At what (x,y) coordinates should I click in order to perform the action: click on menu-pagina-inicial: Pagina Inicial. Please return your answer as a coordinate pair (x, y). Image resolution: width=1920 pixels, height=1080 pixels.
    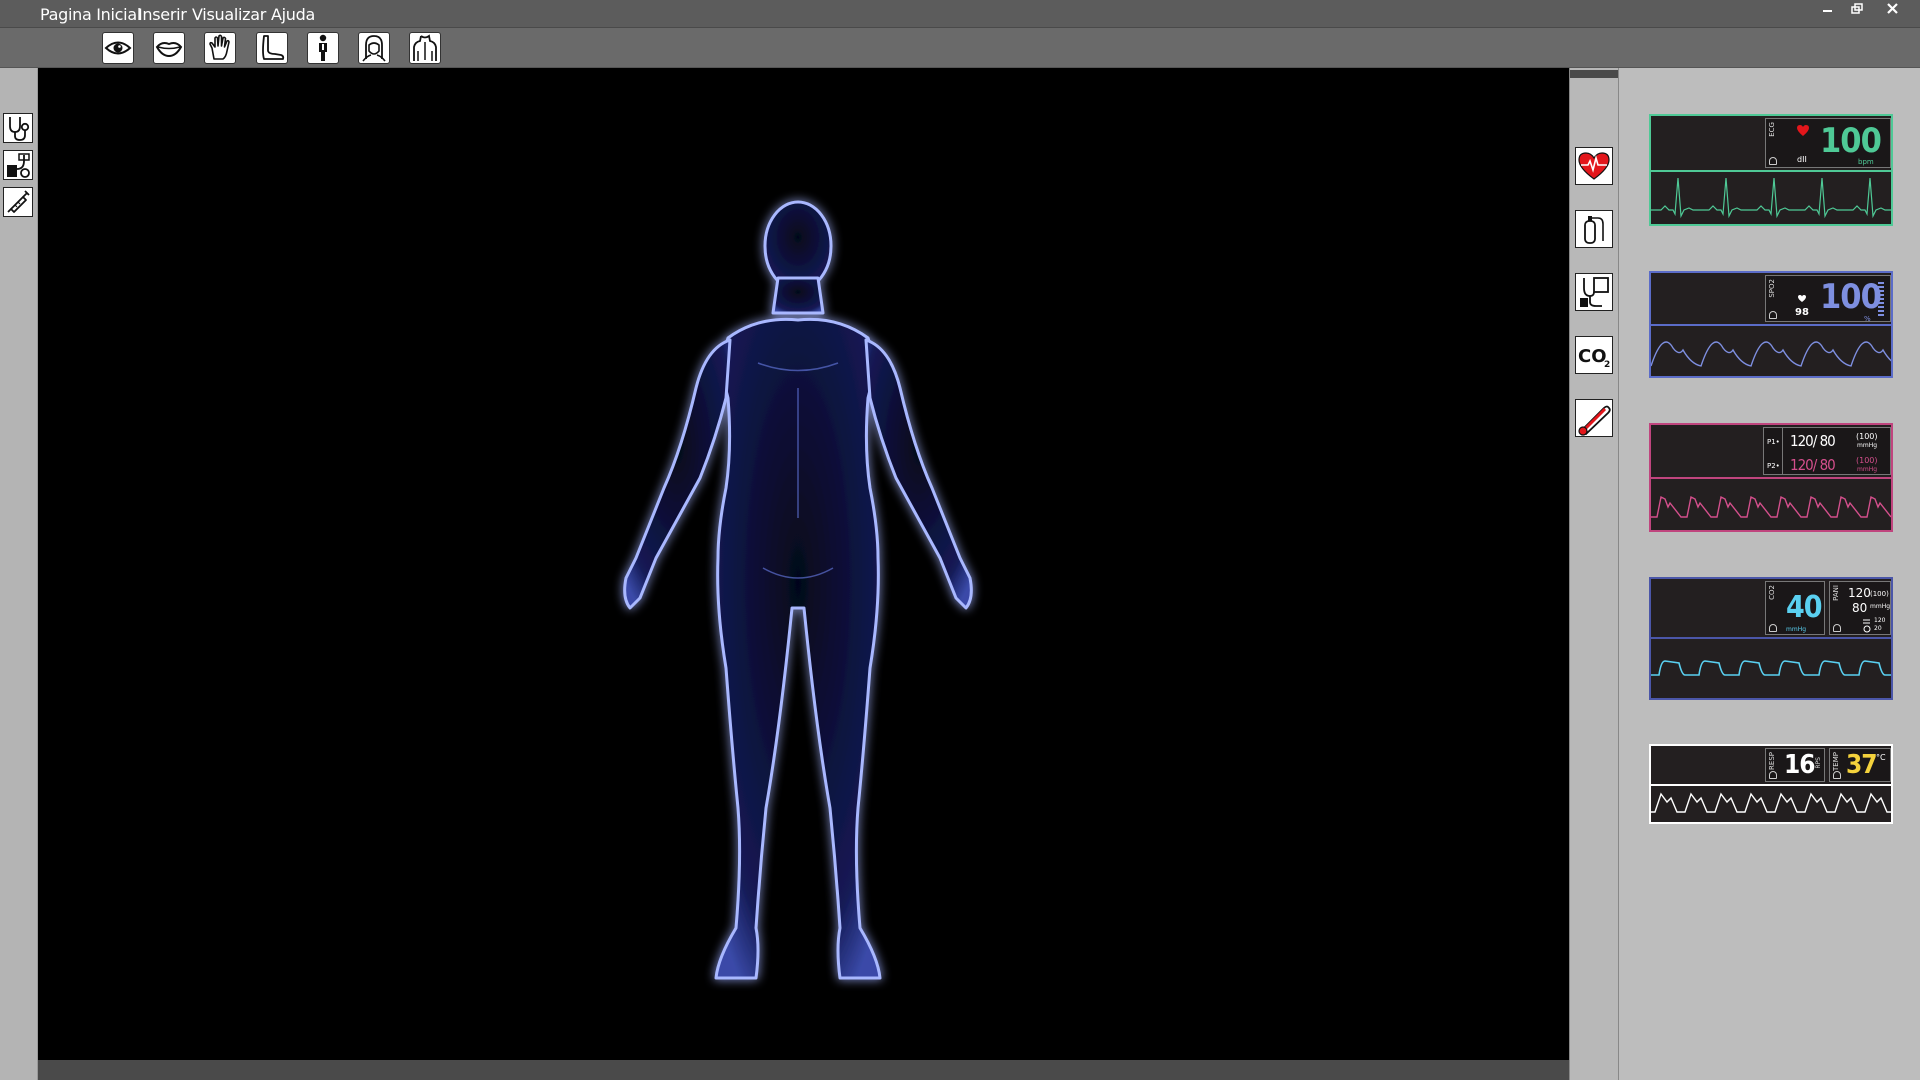
    Looking at the image, I should click on (90, 14).